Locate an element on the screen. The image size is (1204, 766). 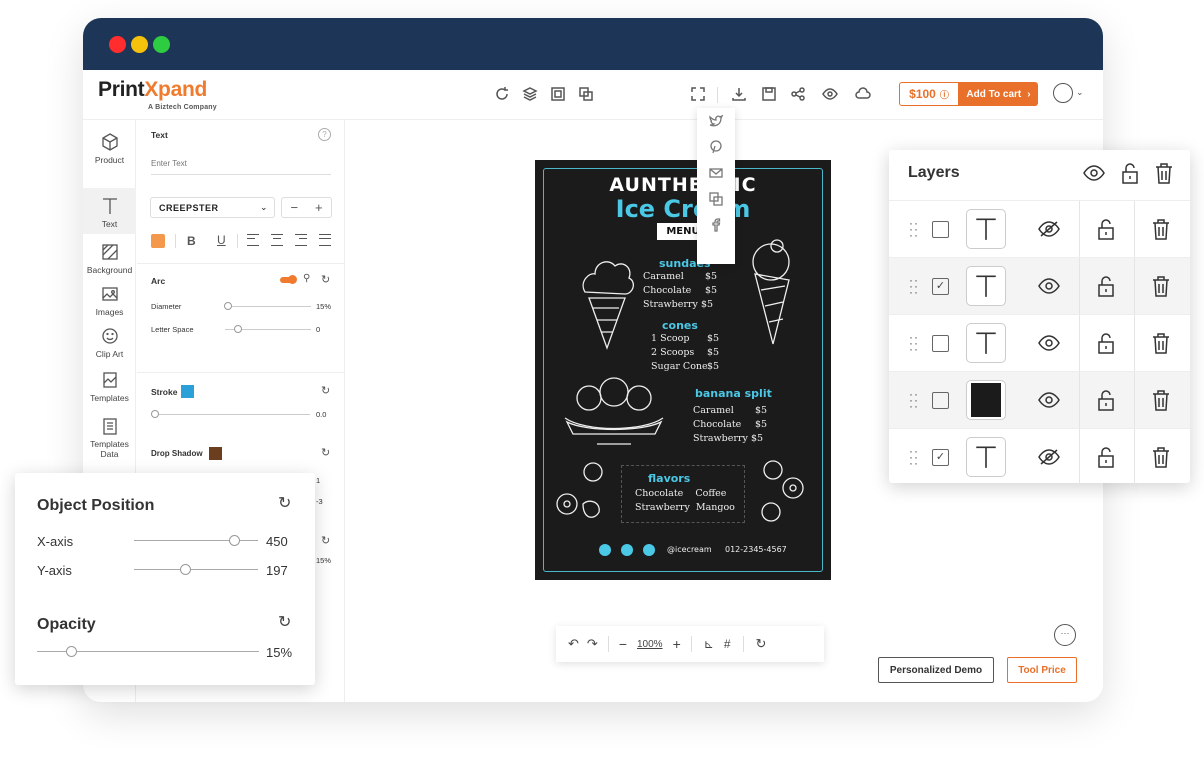
split-item: Chocolate is located at coordinates (717, 424).